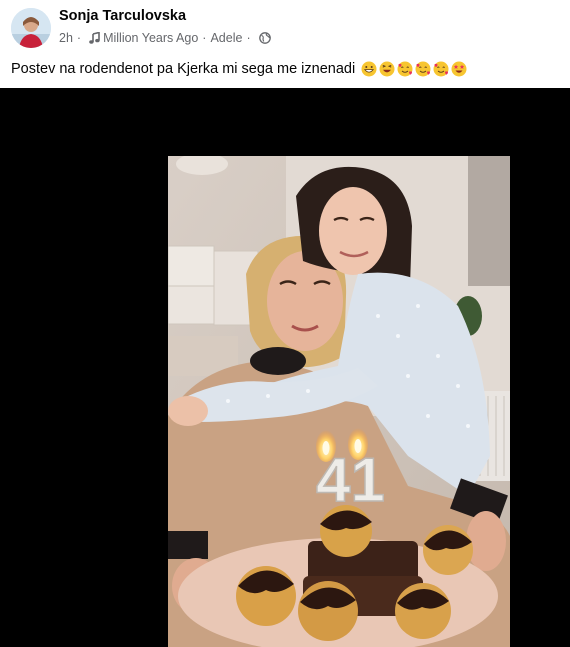 The image size is (570, 647). I want to click on song-title: Million Years Ago, so click(150, 38).